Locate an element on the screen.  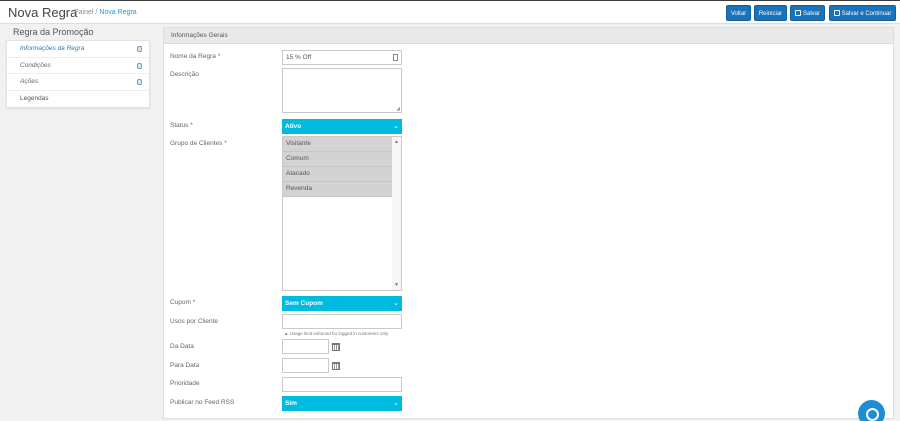
status-select: Ativo ⌄ is located at coordinates (342, 126).